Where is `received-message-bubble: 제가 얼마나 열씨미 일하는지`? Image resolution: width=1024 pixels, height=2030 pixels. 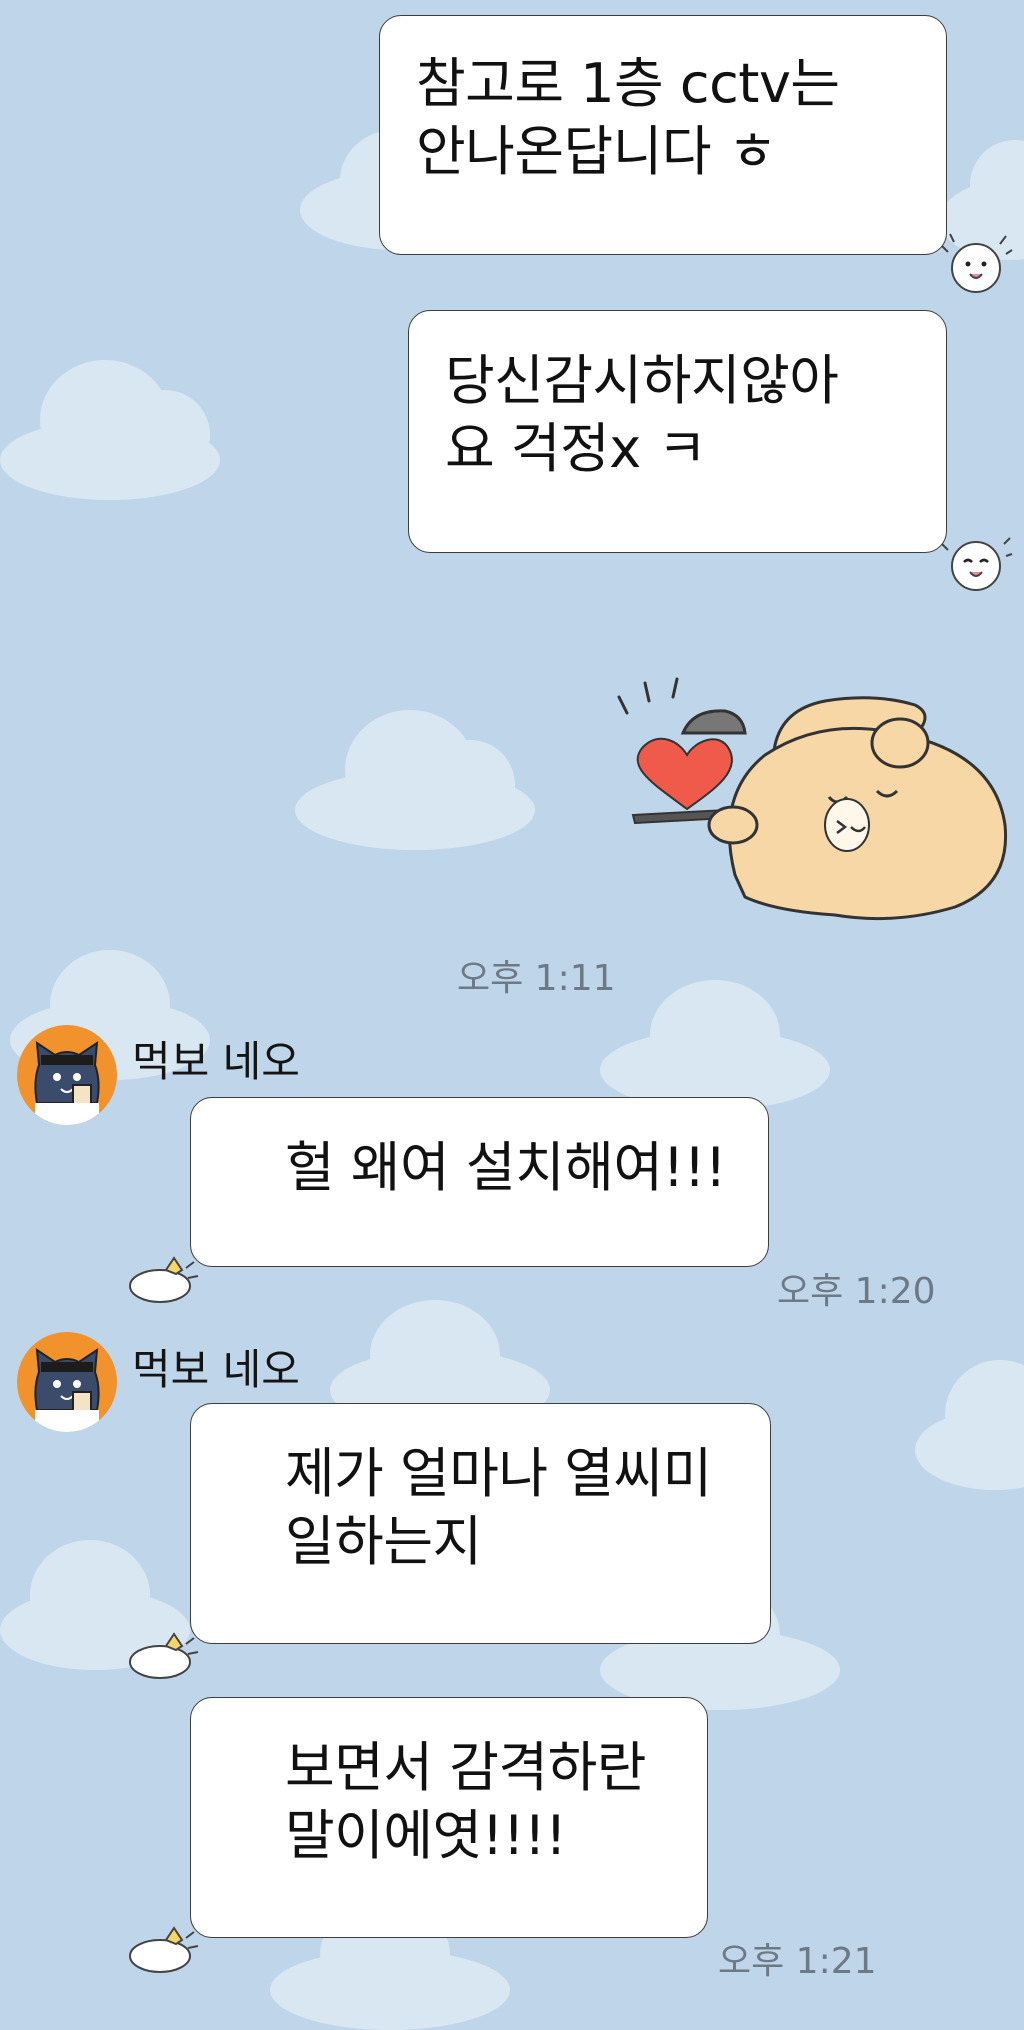
received-message-bubble: 제가 얼마나 열씨미 일하는지 is located at coordinates (480, 1523).